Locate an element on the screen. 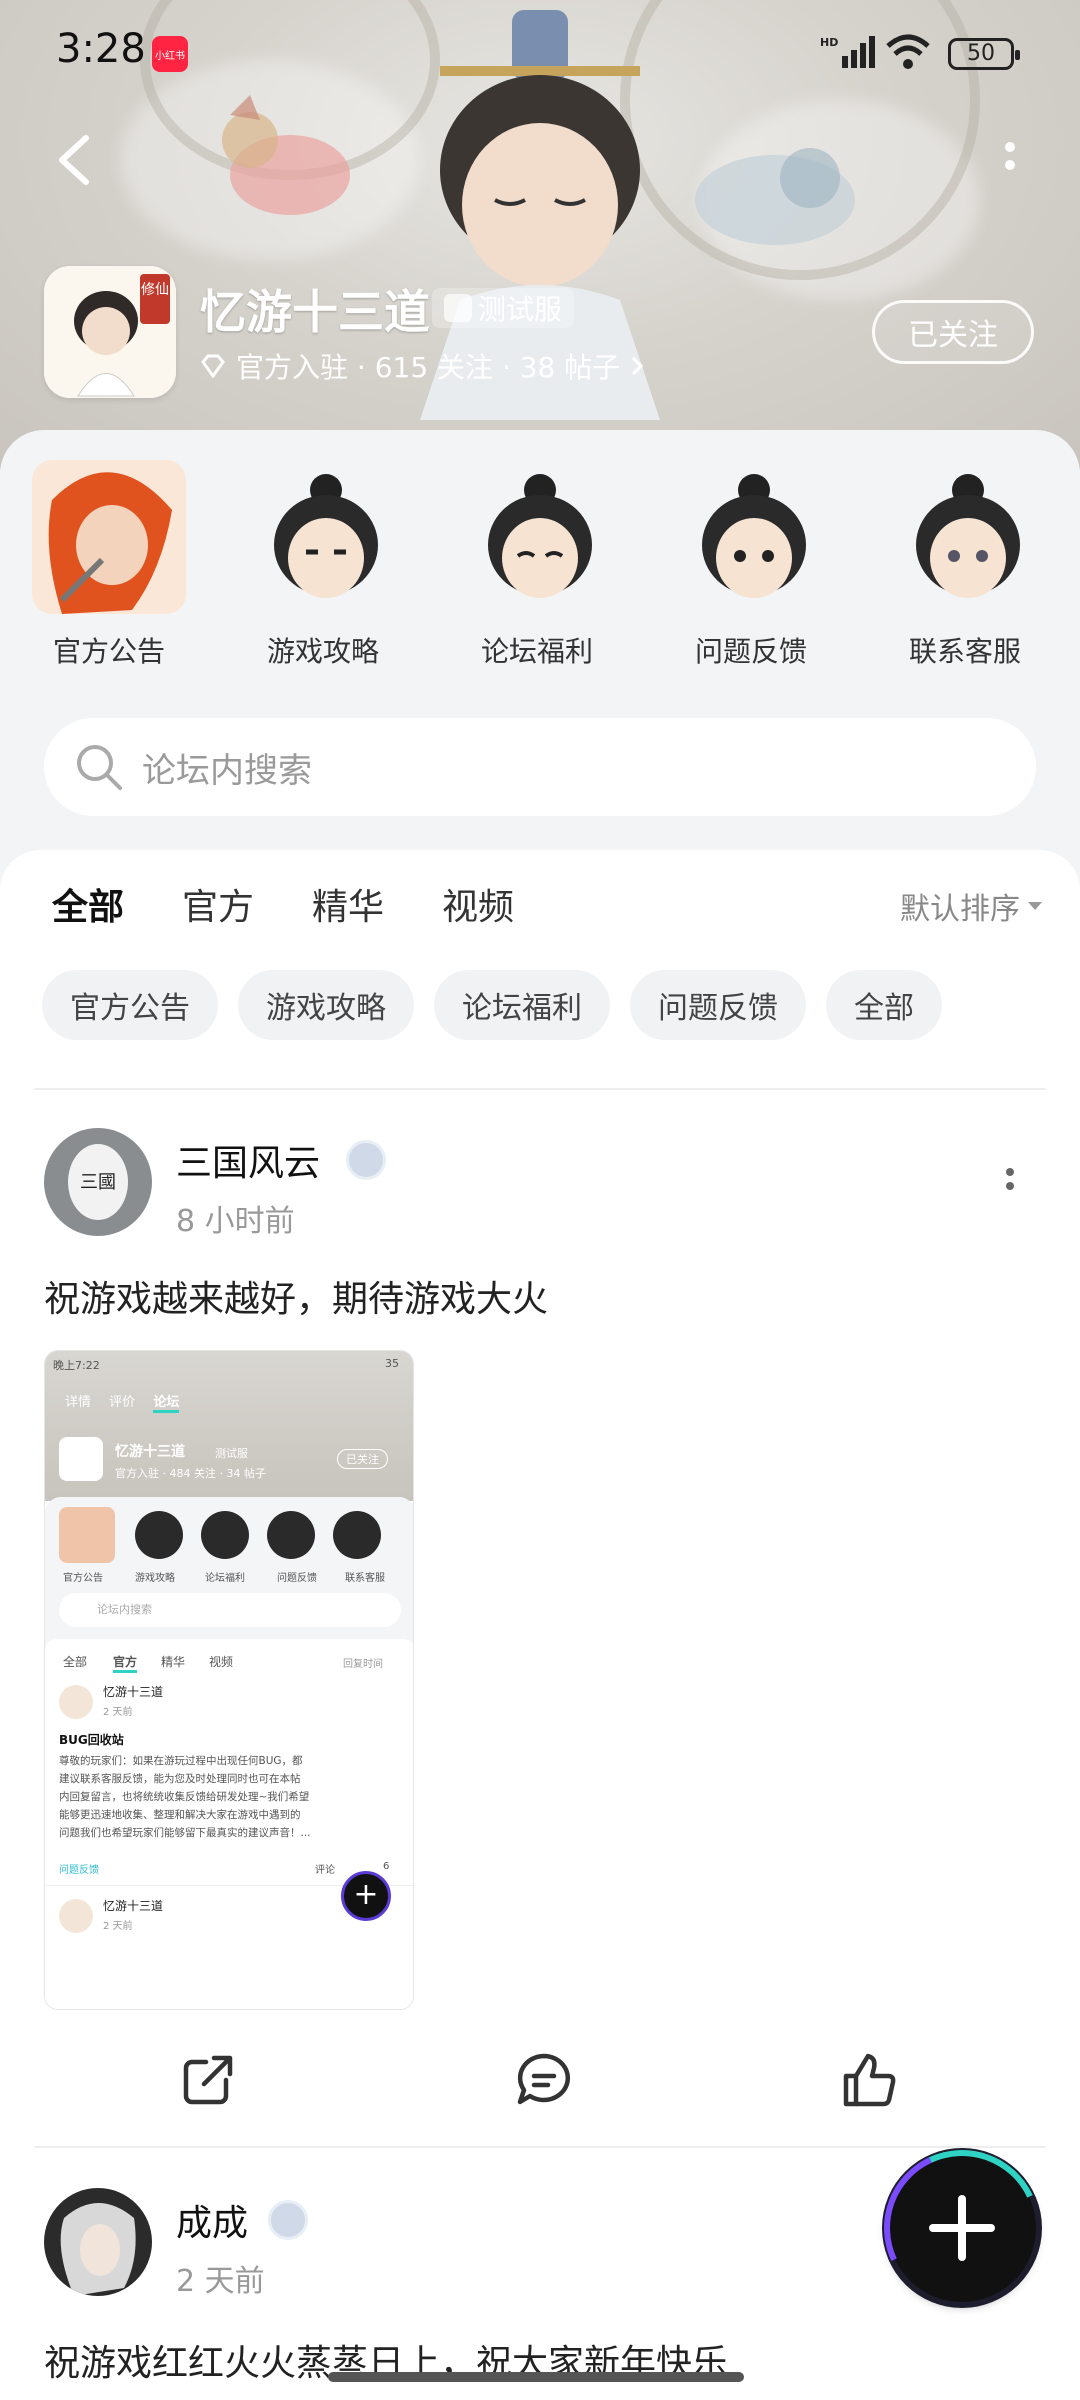  tab-video: 视频 is located at coordinates (478, 904).